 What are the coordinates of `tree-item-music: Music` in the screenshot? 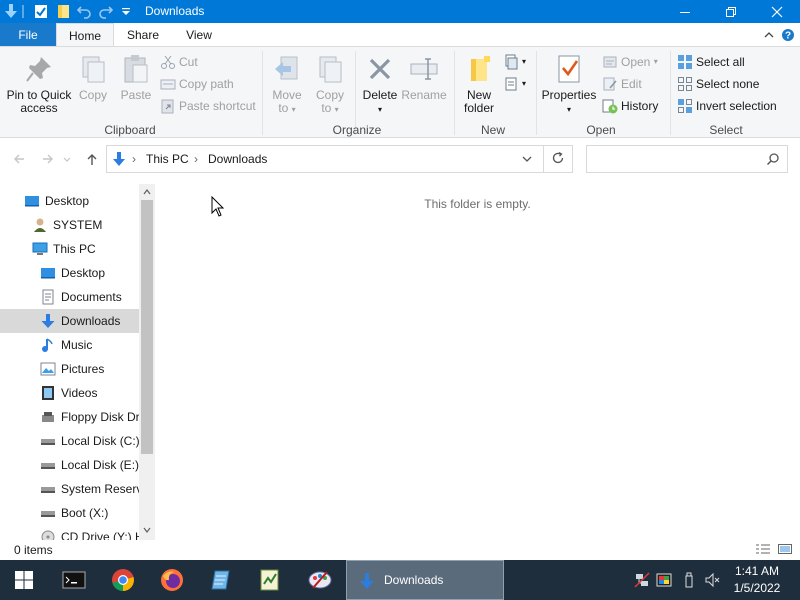 It's located at (69, 345).